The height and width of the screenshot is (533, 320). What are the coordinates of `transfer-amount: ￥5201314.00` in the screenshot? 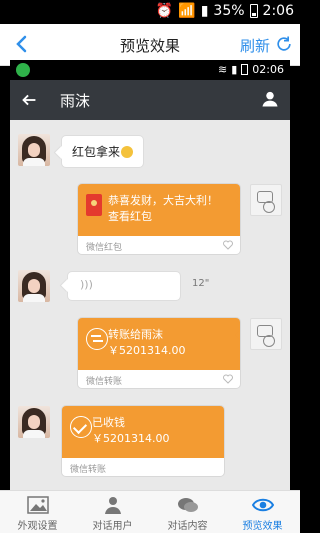 It's located at (147, 350).